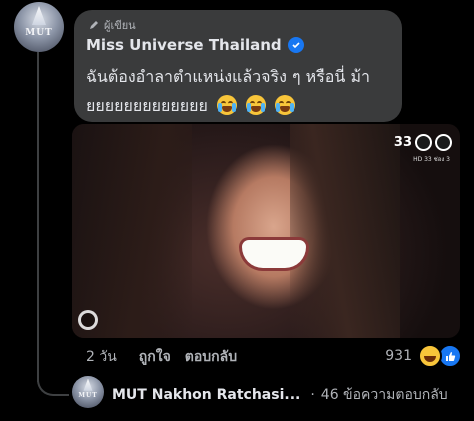  I want to click on thread-line, so click(38, 217).